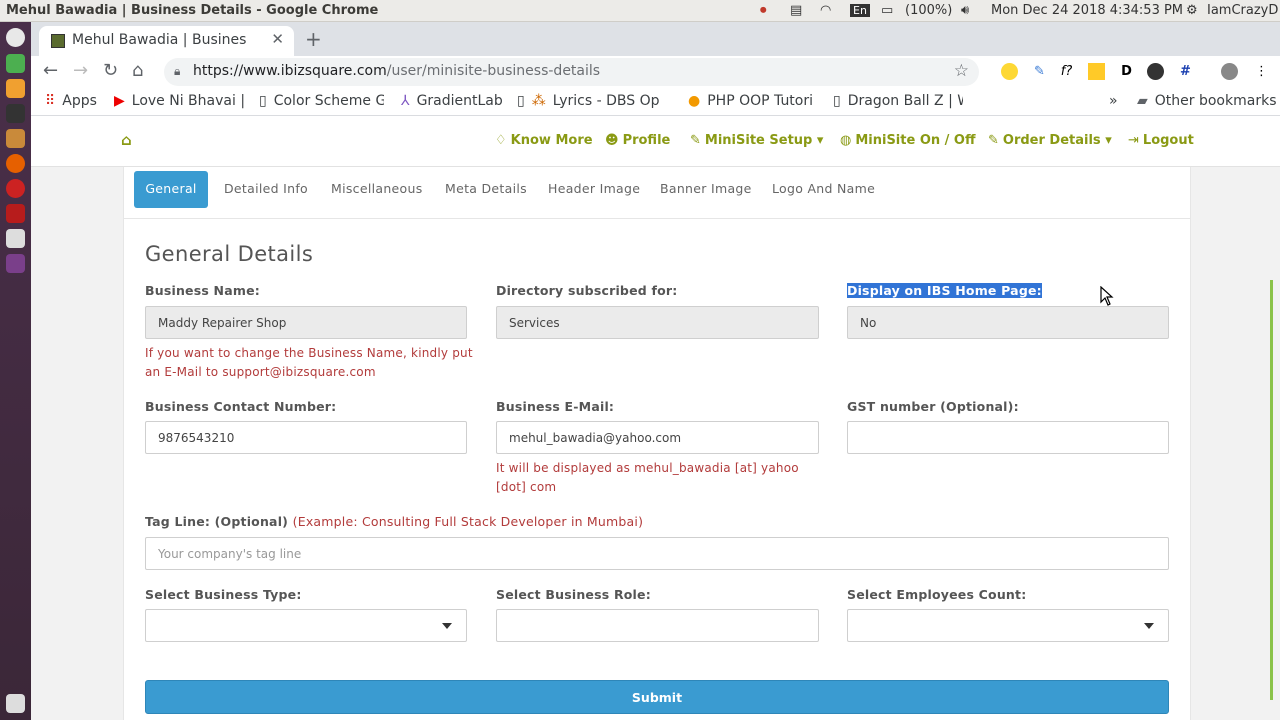  I want to click on nav-logout: ⇥ Logout, so click(1161, 140).